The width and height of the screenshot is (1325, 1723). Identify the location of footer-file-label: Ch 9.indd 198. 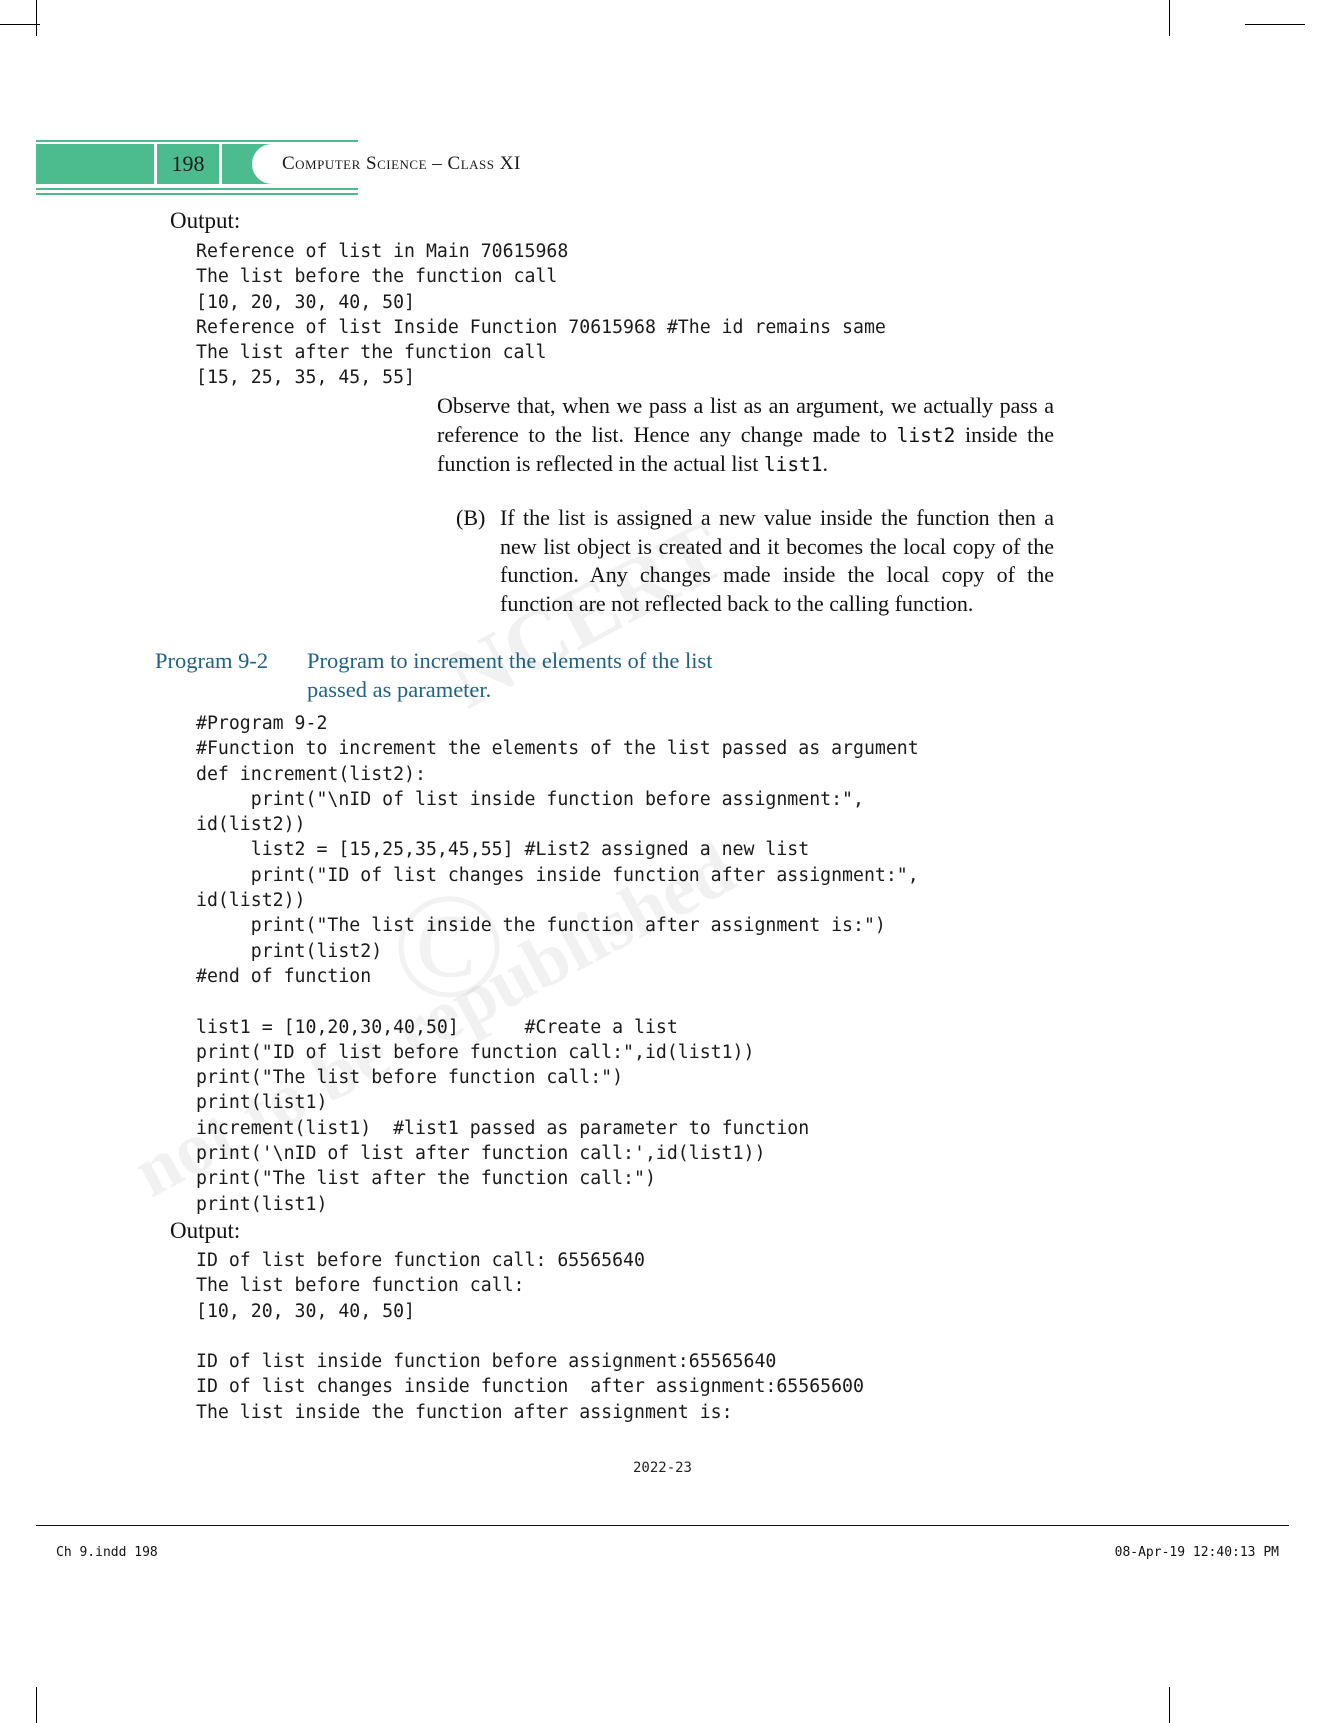
(107, 1552).